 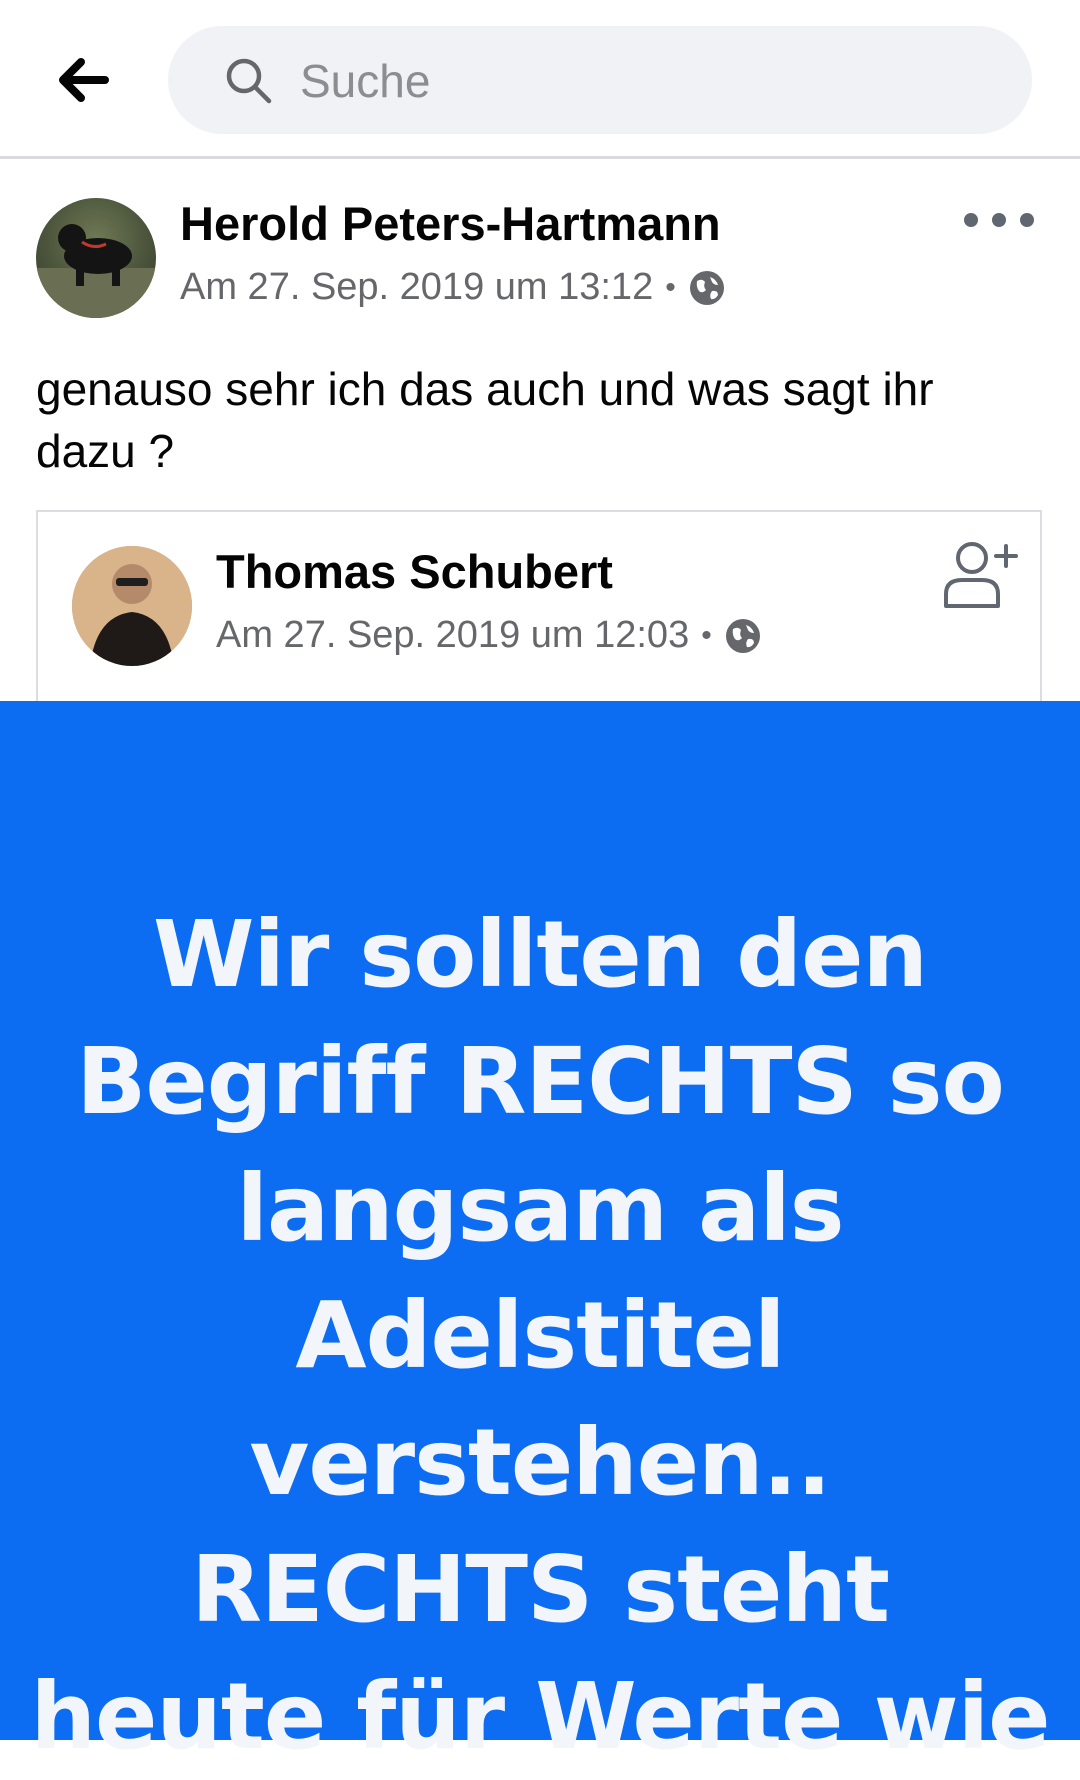 I want to click on search-input, so click(x=650, y=81).